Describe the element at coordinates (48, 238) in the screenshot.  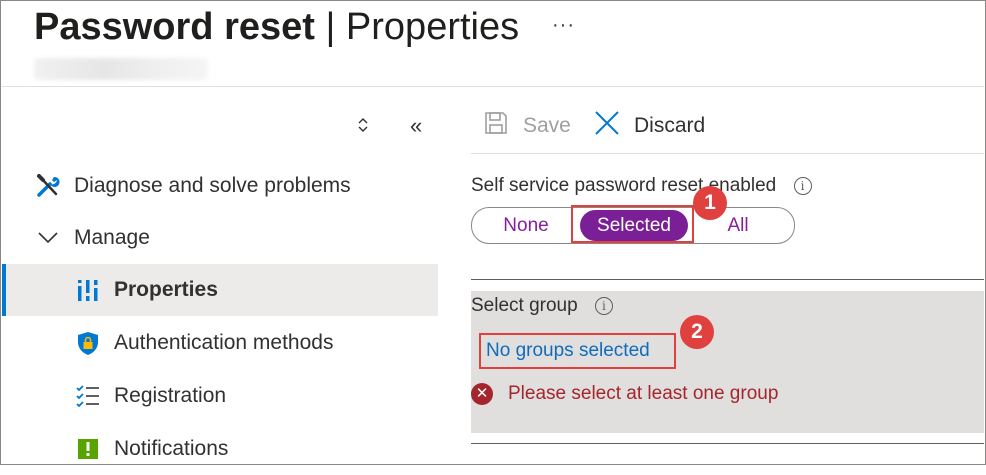
I see `chevron-down-icon` at that location.